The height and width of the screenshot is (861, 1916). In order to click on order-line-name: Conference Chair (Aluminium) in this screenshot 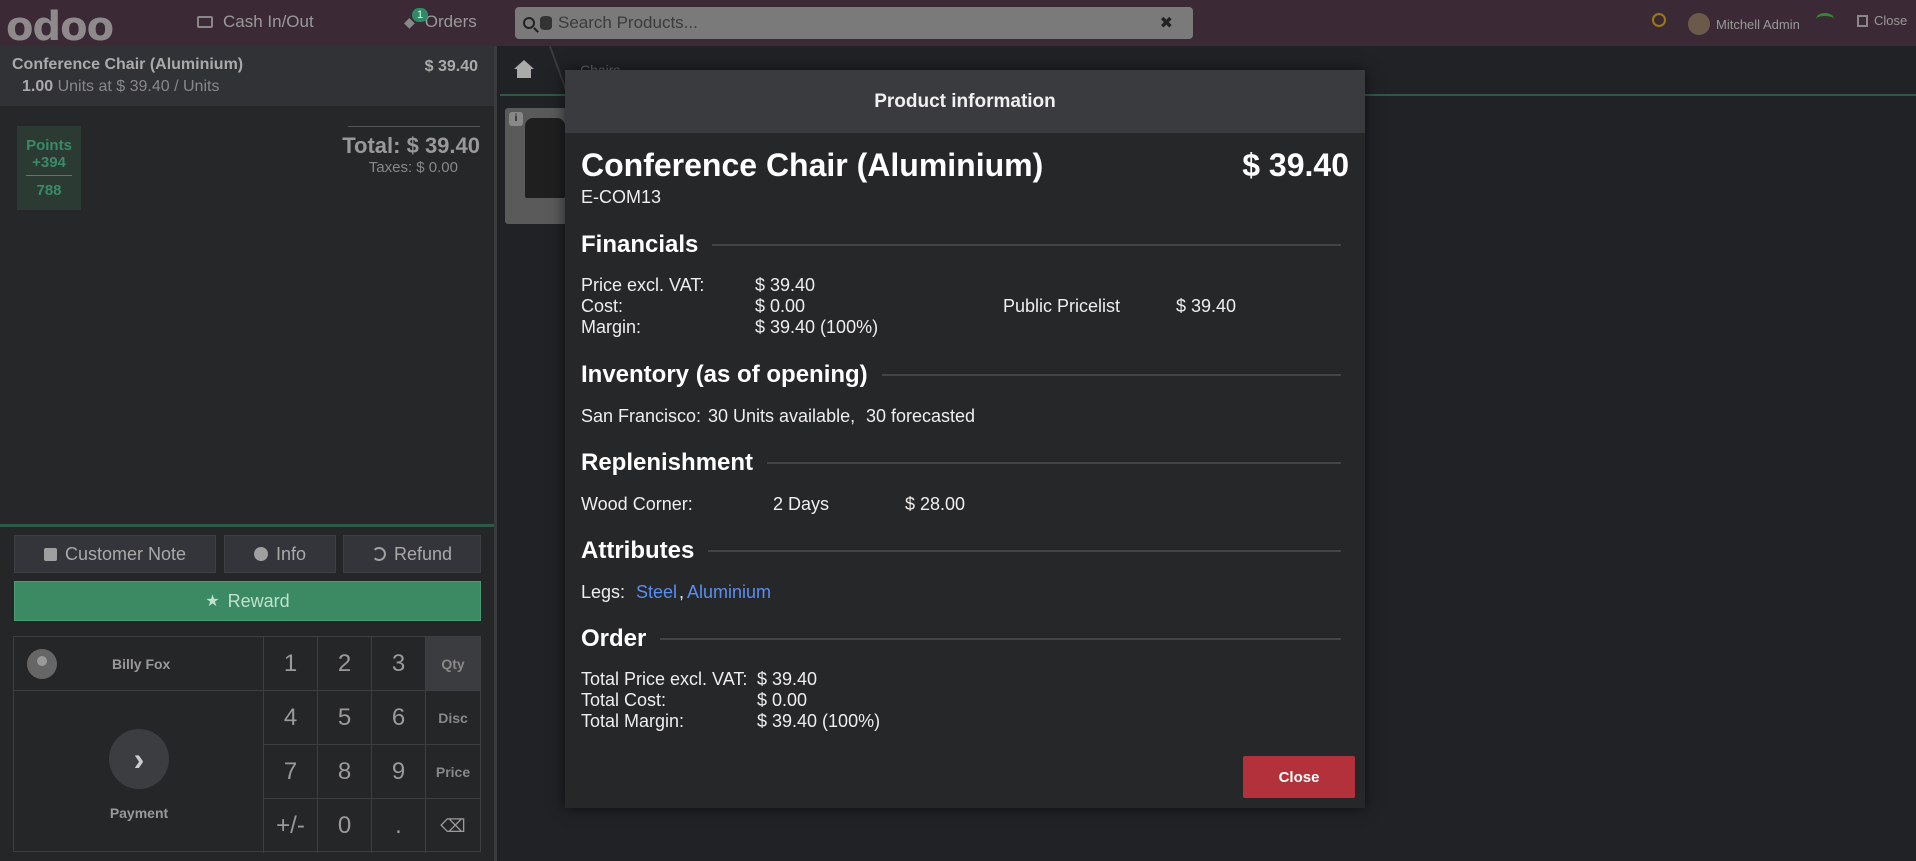, I will do `click(128, 64)`.